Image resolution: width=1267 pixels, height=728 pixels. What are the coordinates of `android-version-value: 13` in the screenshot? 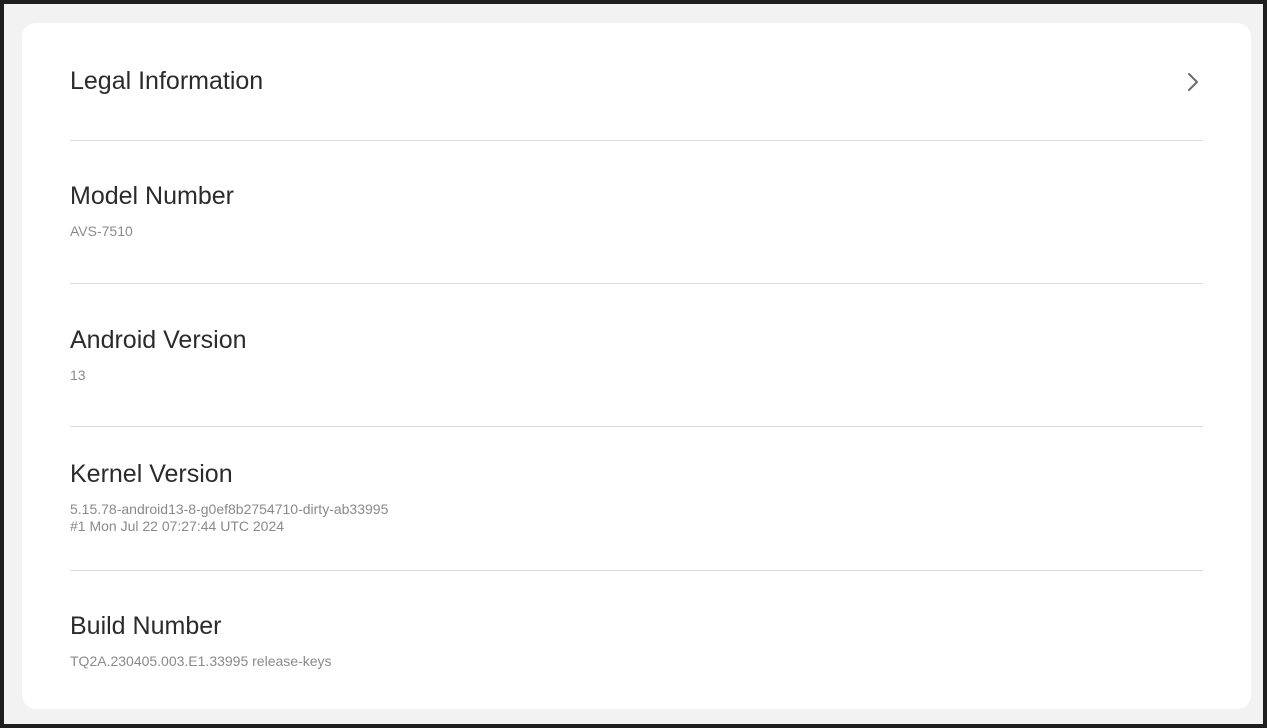 It's located at (78, 375).